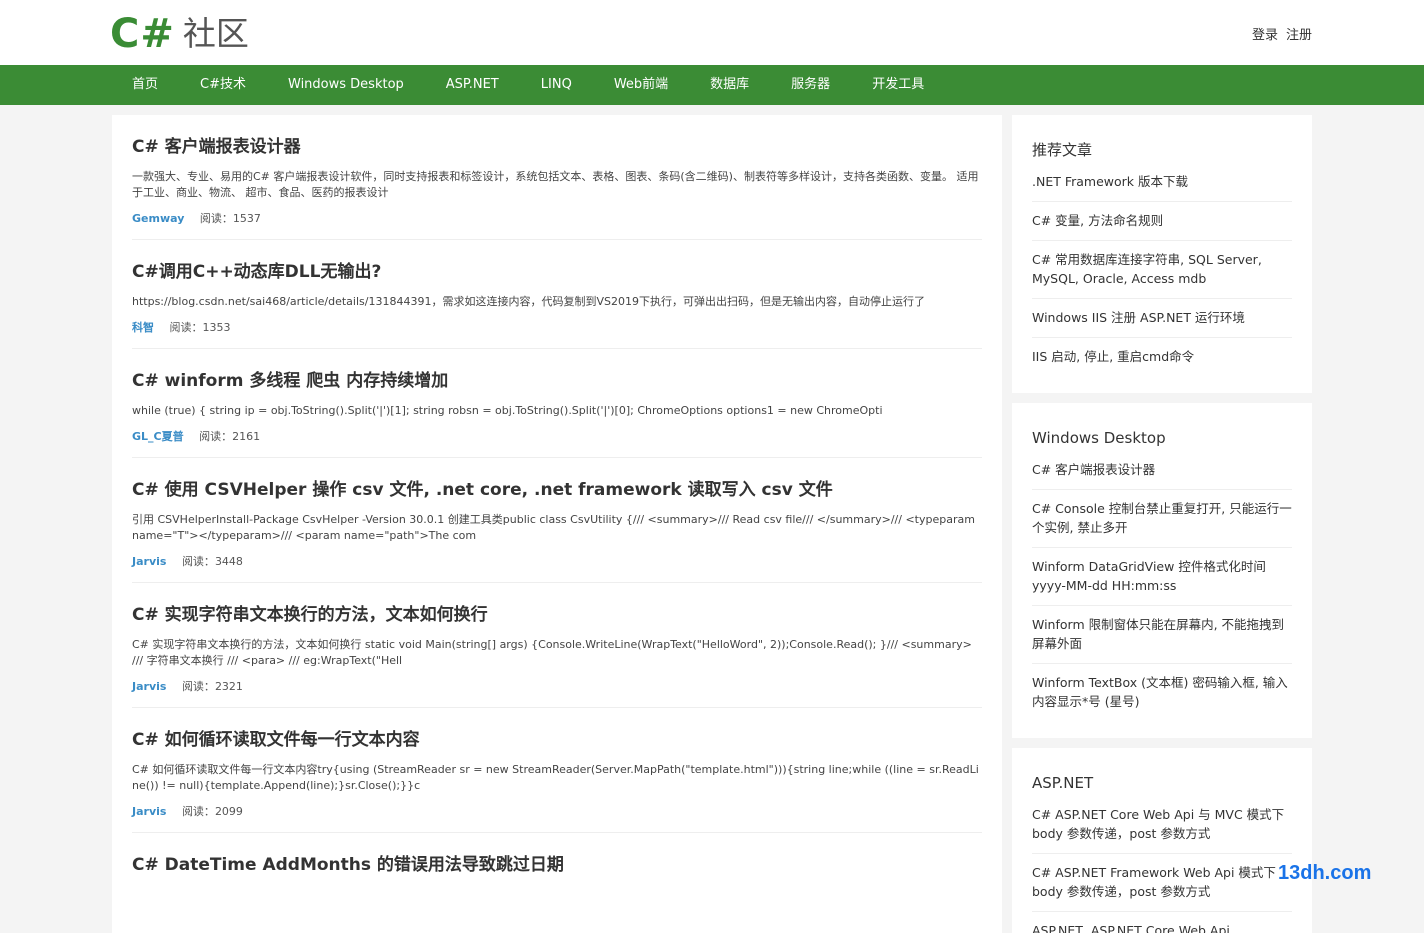 The width and height of the screenshot is (1424, 933). Describe the element at coordinates (557, 740) in the screenshot. I see `article-title: C# 如何循环读取文件每一行文本内容` at that location.